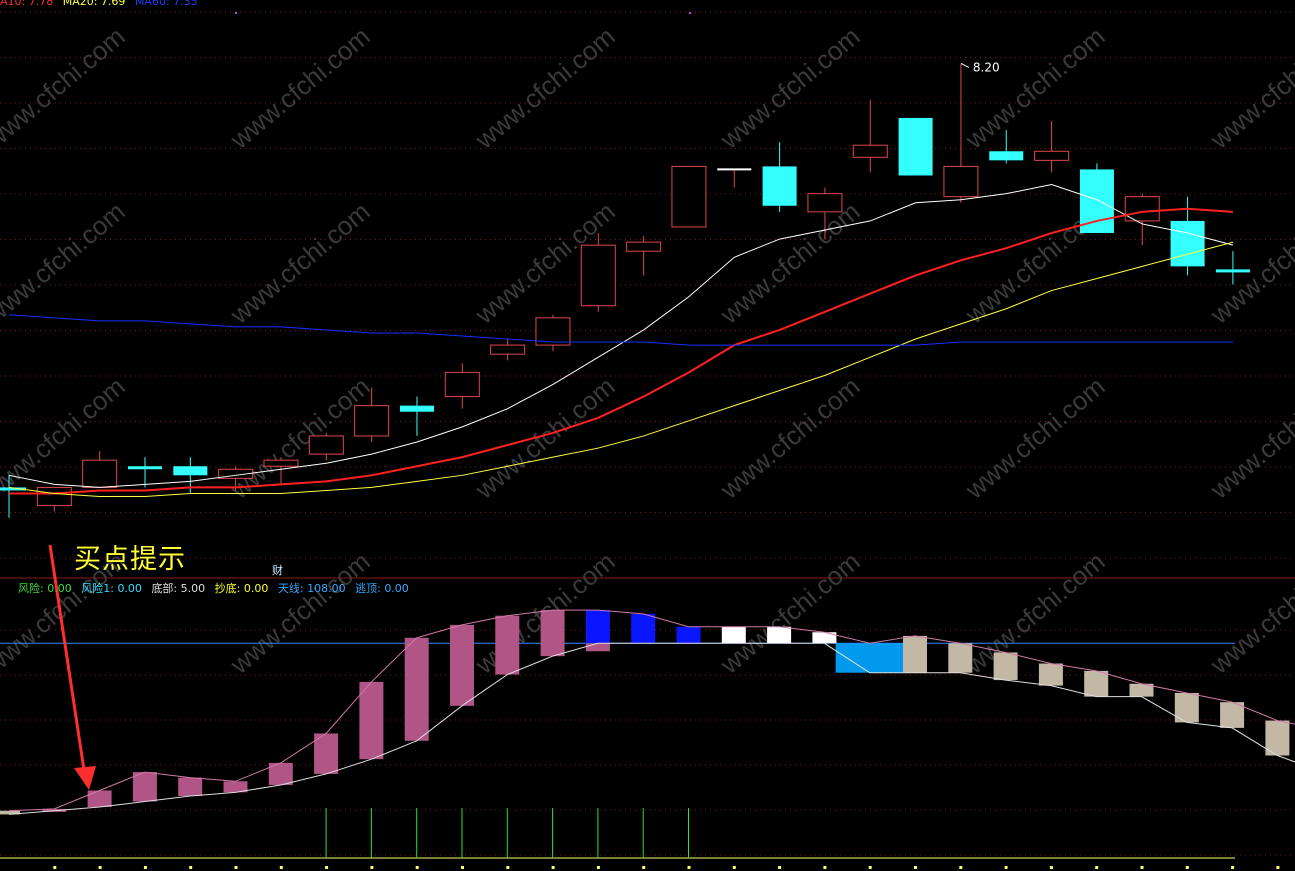  I want to click on legend-ma60: MA60: 7.35, so click(166, 4).